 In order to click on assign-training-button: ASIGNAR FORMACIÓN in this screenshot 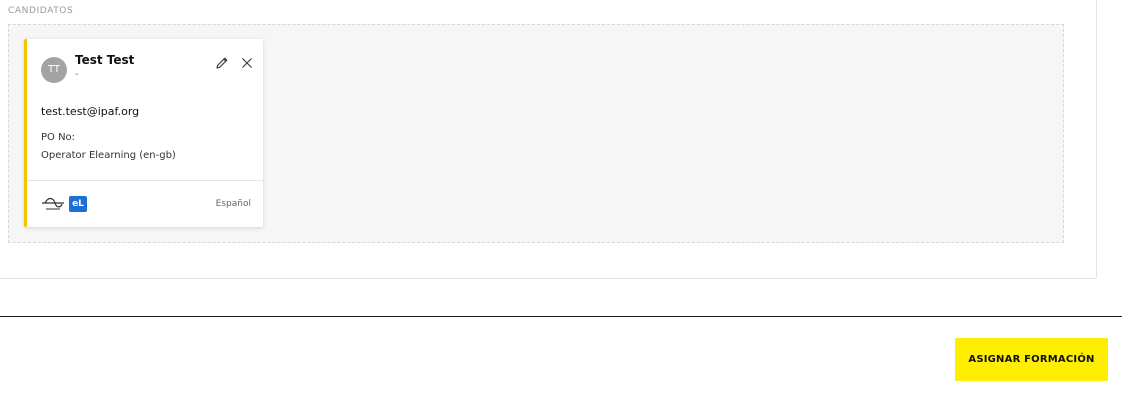, I will do `click(1031, 359)`.